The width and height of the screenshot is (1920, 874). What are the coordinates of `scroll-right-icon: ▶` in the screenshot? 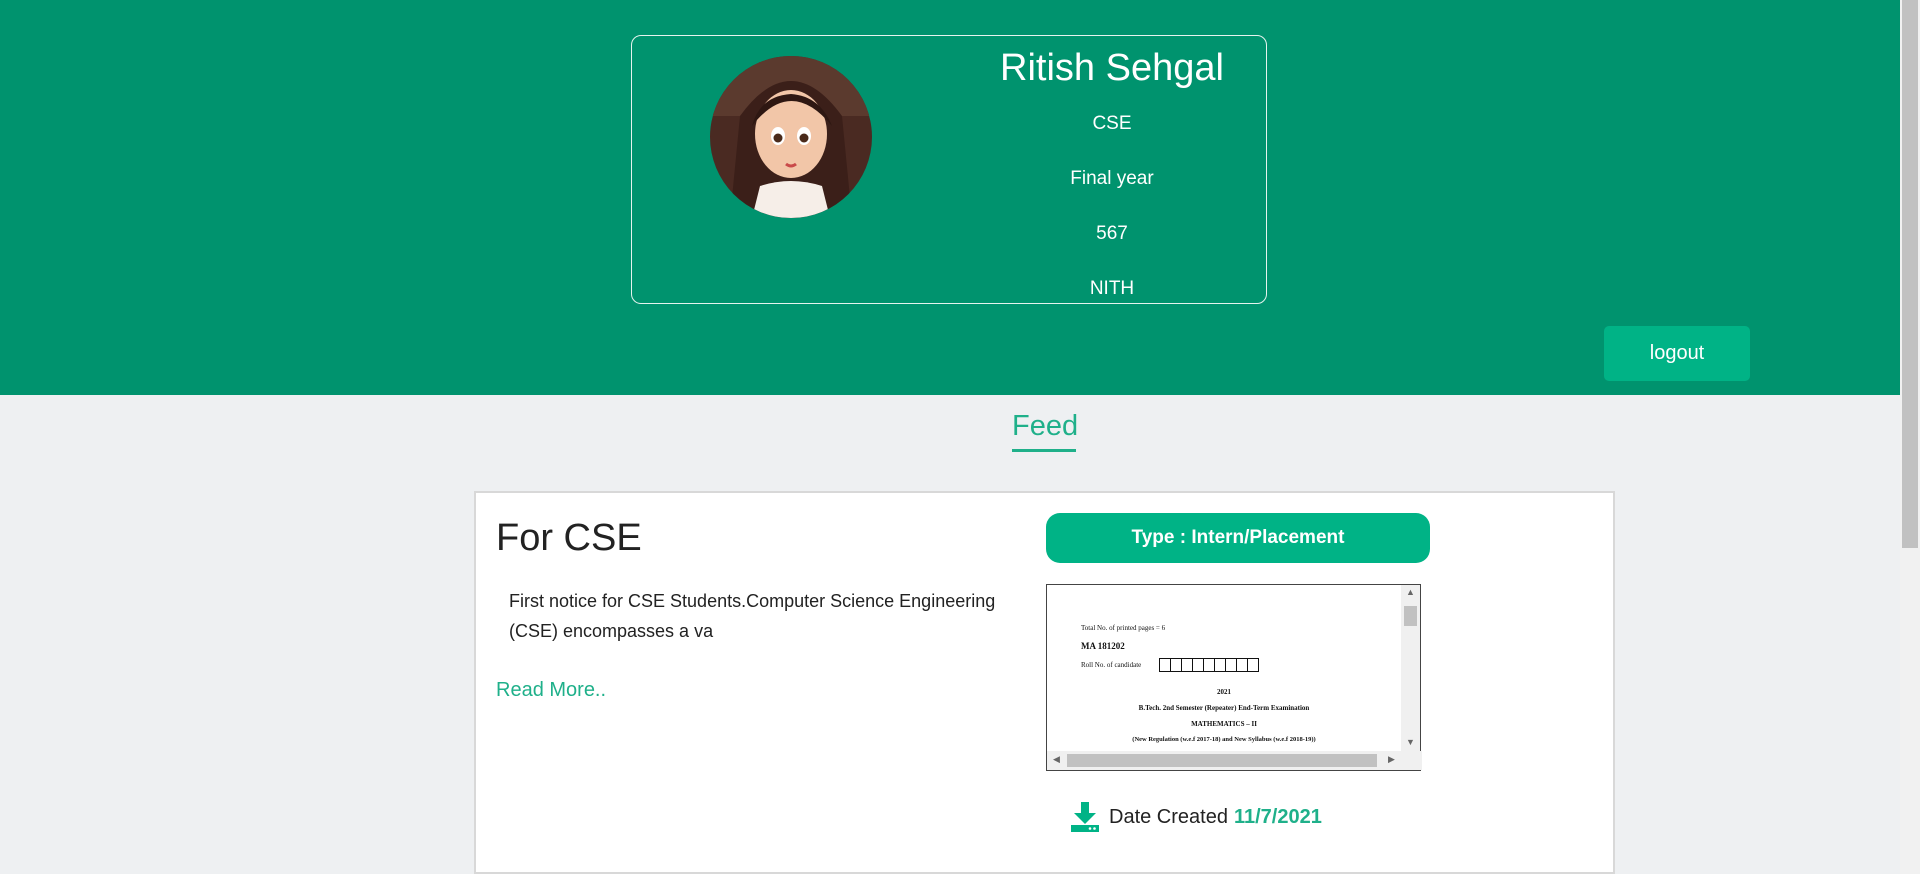 It's located at (1391, 759).